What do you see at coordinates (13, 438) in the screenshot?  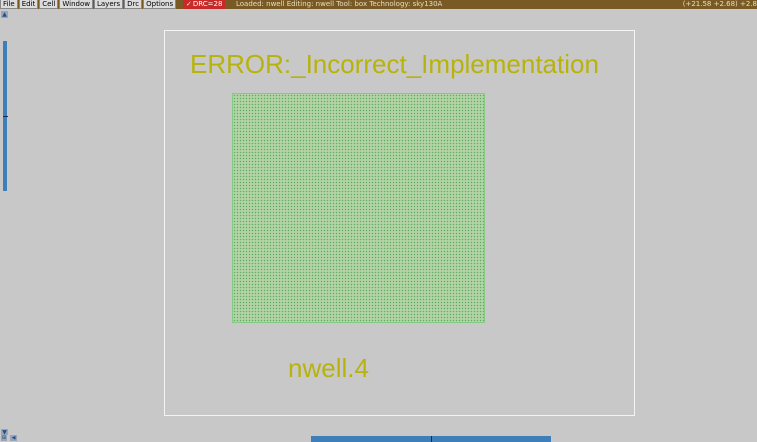 I see `scroll-left-icon: ◀` at bounding box center [13, 438].